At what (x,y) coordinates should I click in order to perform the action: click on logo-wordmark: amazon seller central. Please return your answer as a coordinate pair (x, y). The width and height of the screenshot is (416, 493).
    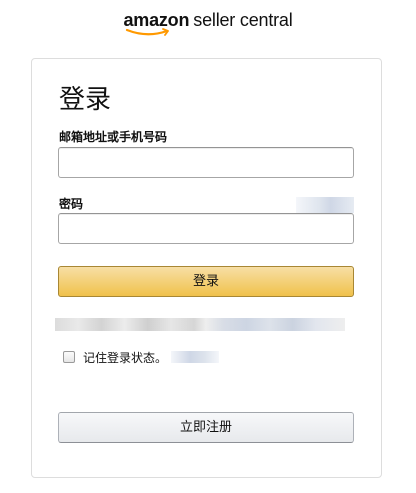
    Looking at the image, I should click on (208, 23).